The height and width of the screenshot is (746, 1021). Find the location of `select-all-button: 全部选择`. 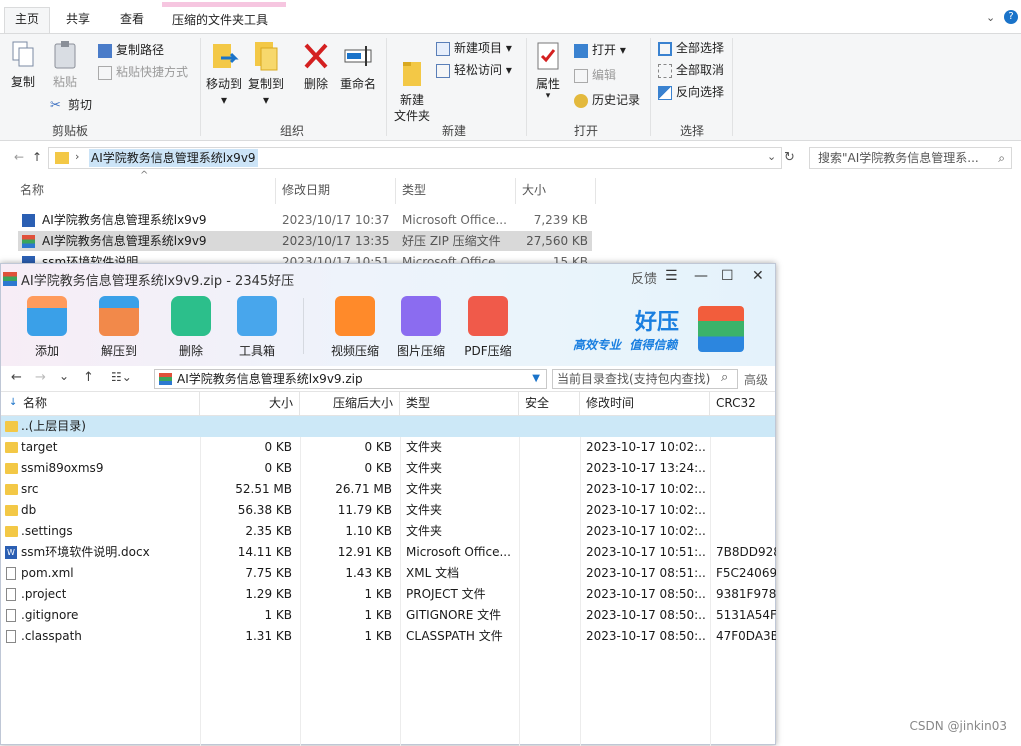

select-all-button: 全部选择 is located at coordinates (691, 48).